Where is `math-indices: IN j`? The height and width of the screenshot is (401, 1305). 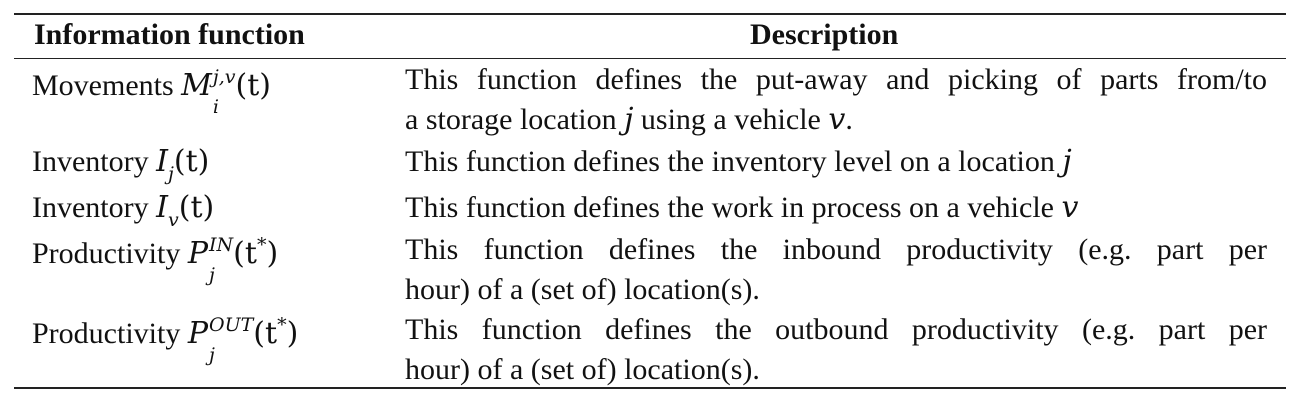
math-indices: IN j is located at coordinates (221, 260).